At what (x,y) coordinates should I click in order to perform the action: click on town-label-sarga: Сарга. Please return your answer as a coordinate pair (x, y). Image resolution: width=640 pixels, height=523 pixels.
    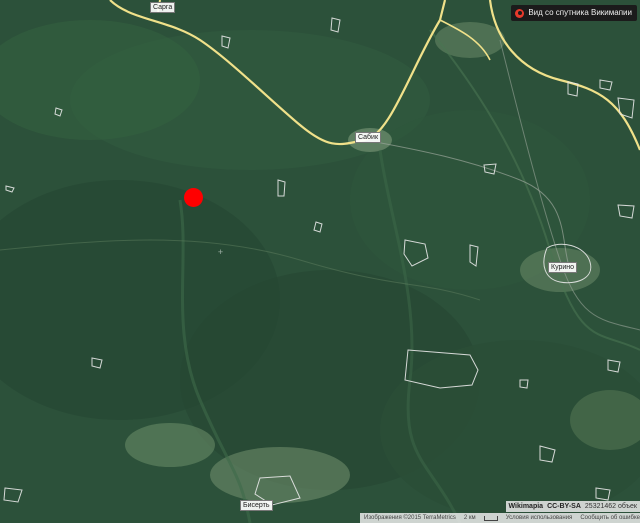
    Looking at the image, I should click on (163, 7).